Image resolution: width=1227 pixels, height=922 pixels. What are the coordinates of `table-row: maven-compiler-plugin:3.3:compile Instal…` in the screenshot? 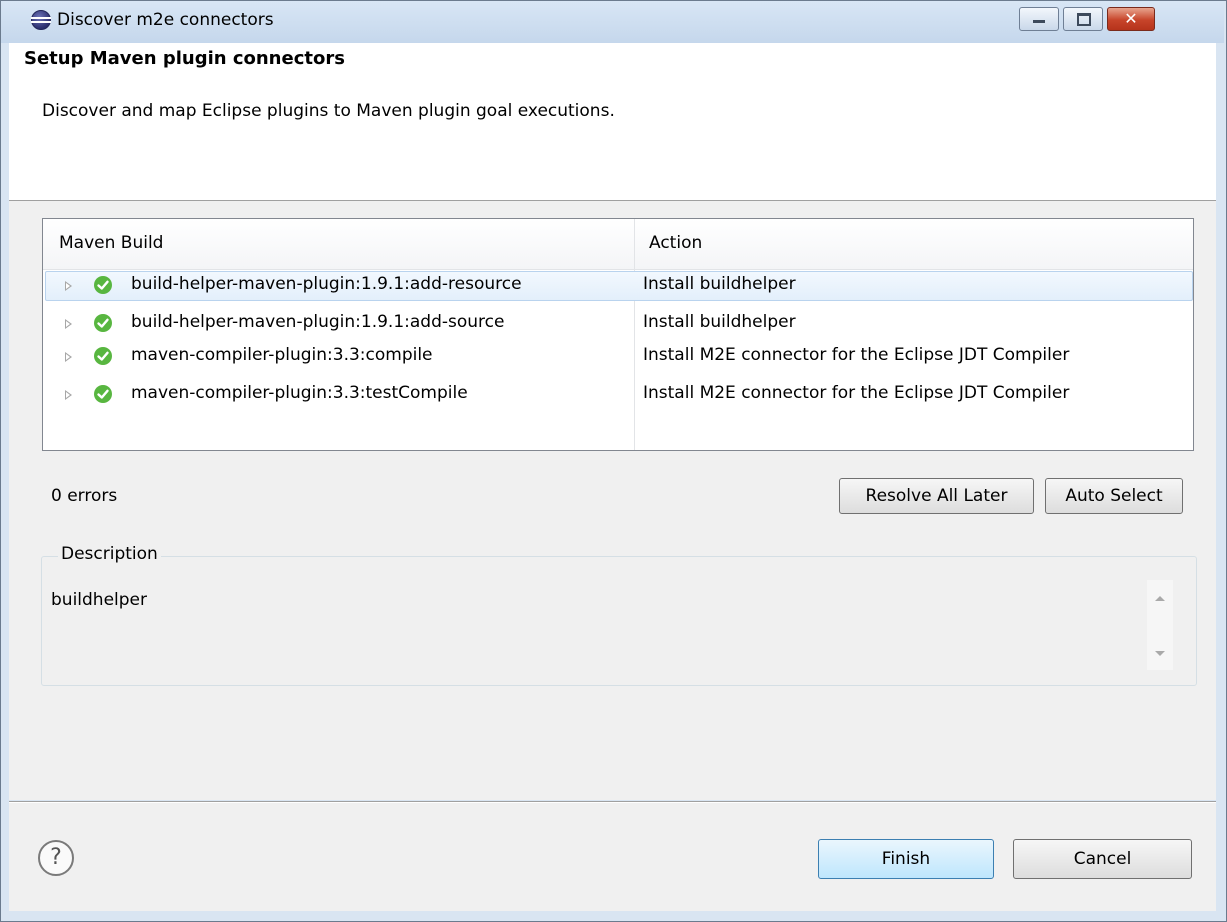 It's located at (618, 357).